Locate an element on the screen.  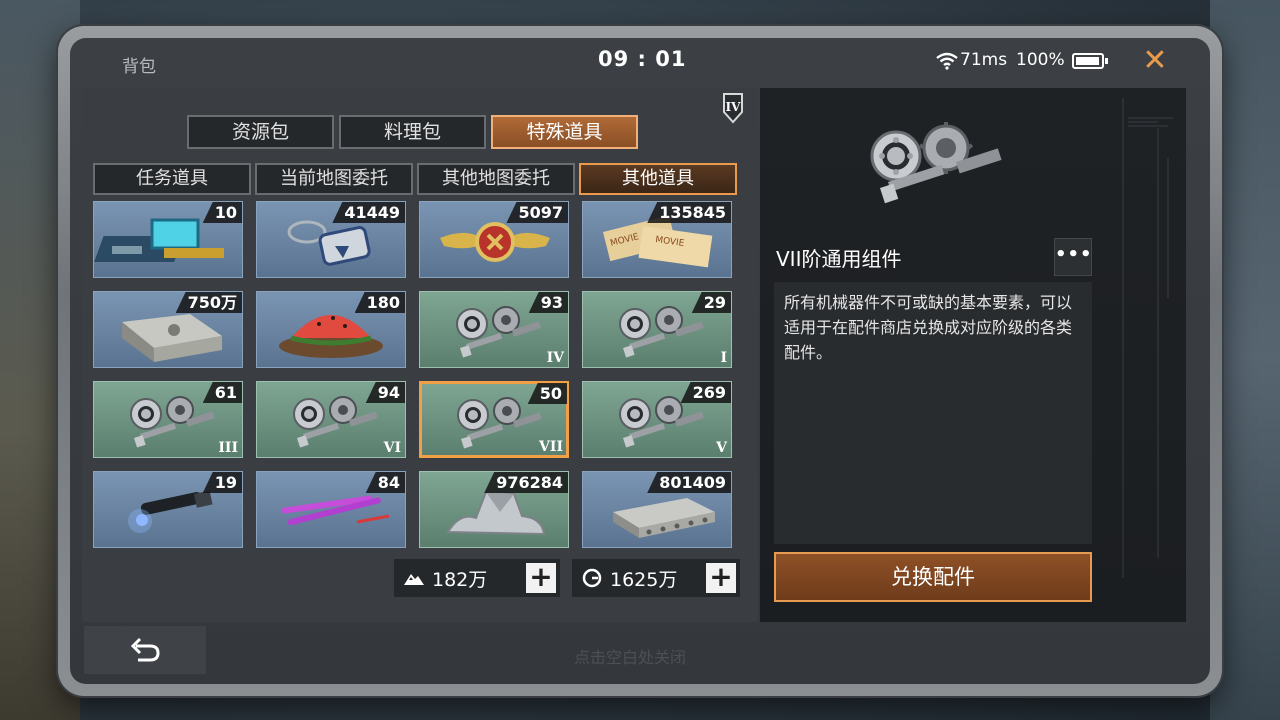
close-hint: 点击空白处关闭 is located at coordinates (630, 657).